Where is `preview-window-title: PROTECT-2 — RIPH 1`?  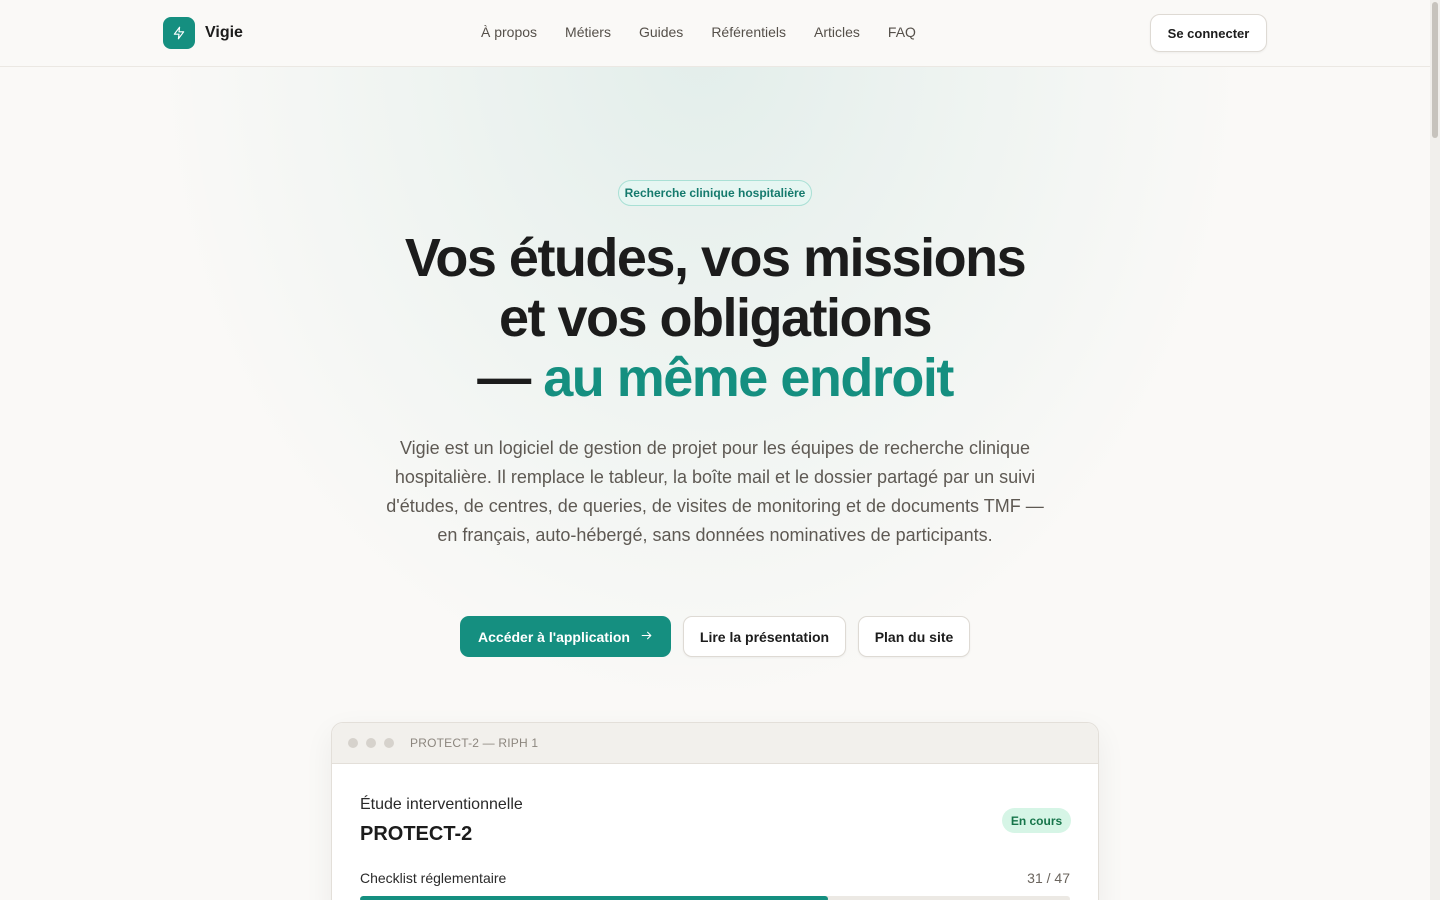 preview-window-title: PROTECT-2 — RIPH 1 is located at coordinates (474, 743).